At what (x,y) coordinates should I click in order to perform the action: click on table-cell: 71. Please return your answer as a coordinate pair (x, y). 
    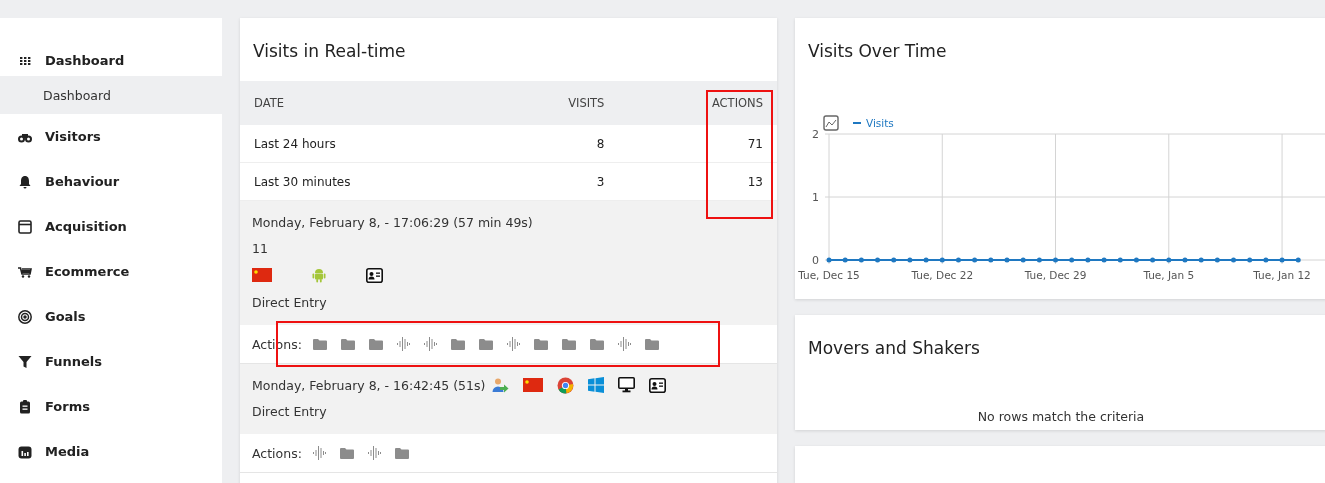
    Looking at the image, I should click on (697, 144).